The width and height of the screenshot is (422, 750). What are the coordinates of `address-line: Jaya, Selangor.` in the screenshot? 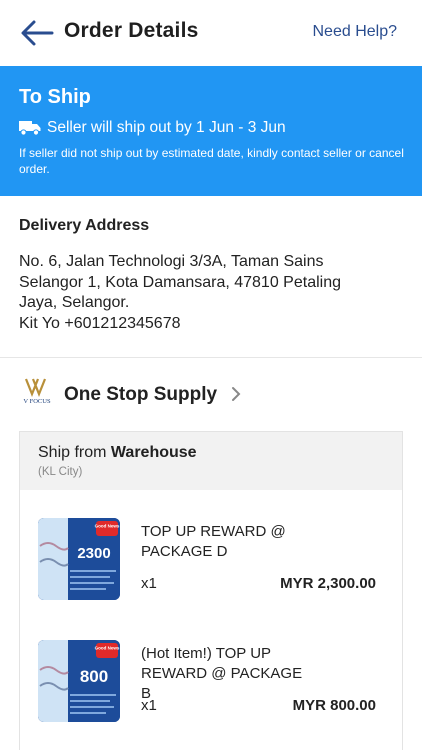 It's located at (74, 302).